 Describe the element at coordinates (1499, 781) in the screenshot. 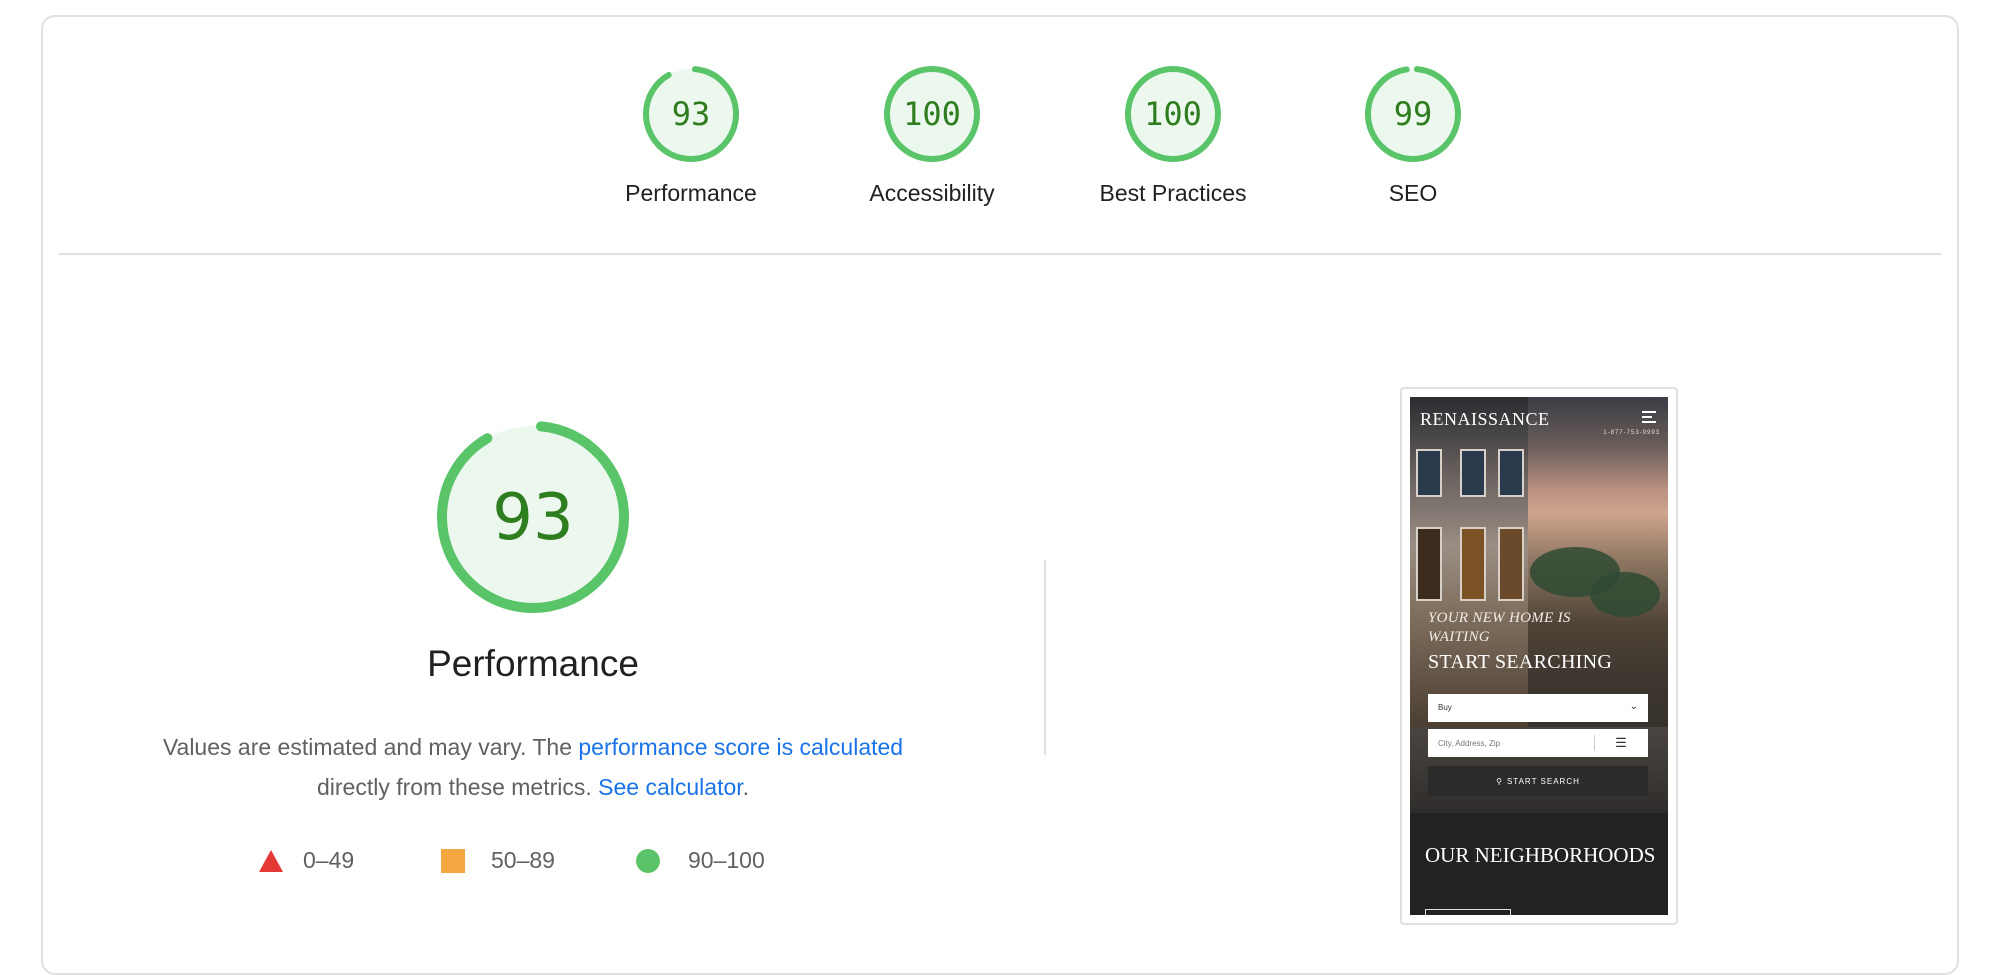

I see `search-icon: ⚲` at that location.